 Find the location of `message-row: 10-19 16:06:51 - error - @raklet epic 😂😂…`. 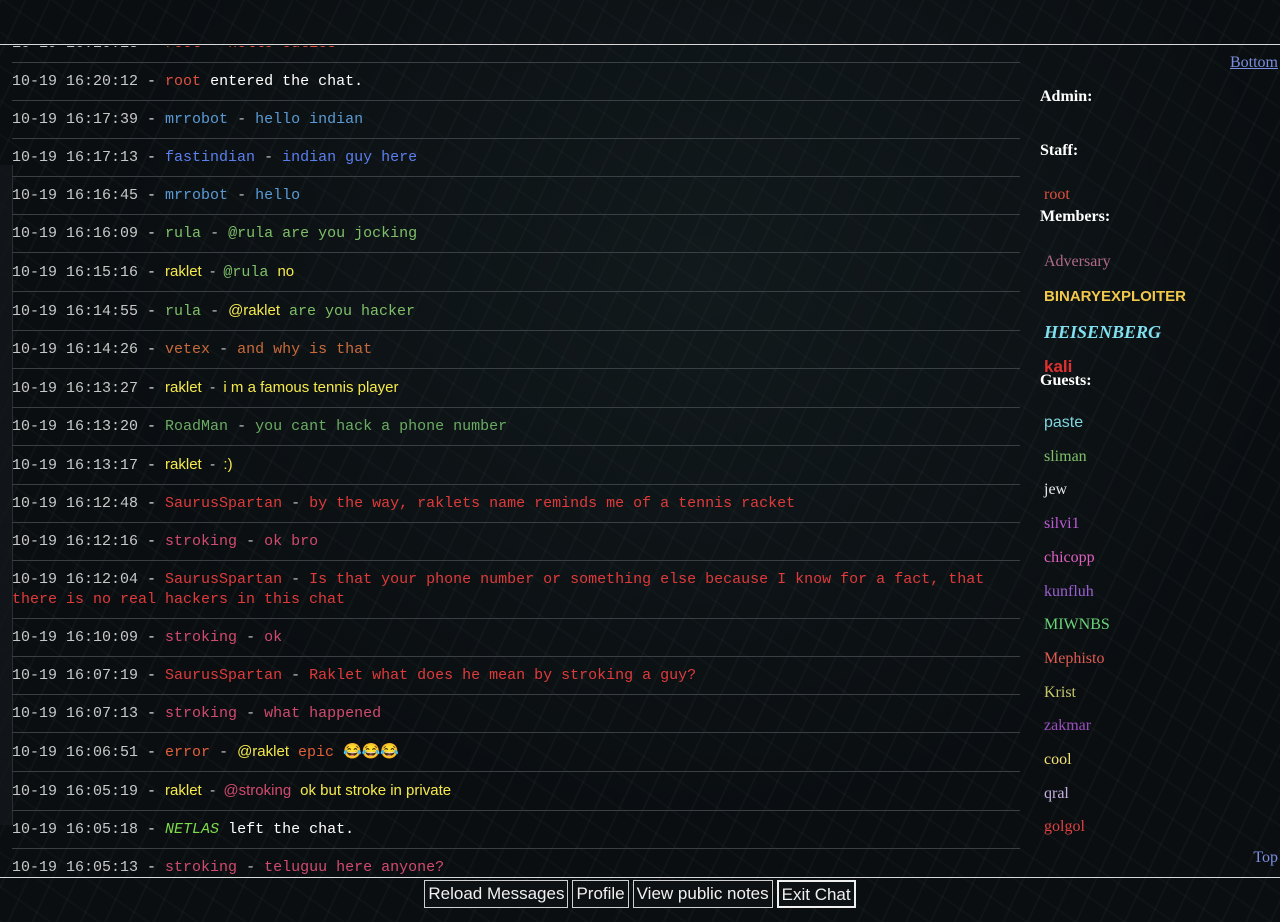

message-row: 10-19 16:06:51 - error - @raklet epic 😂😂… is located at coordinates (516, 752).